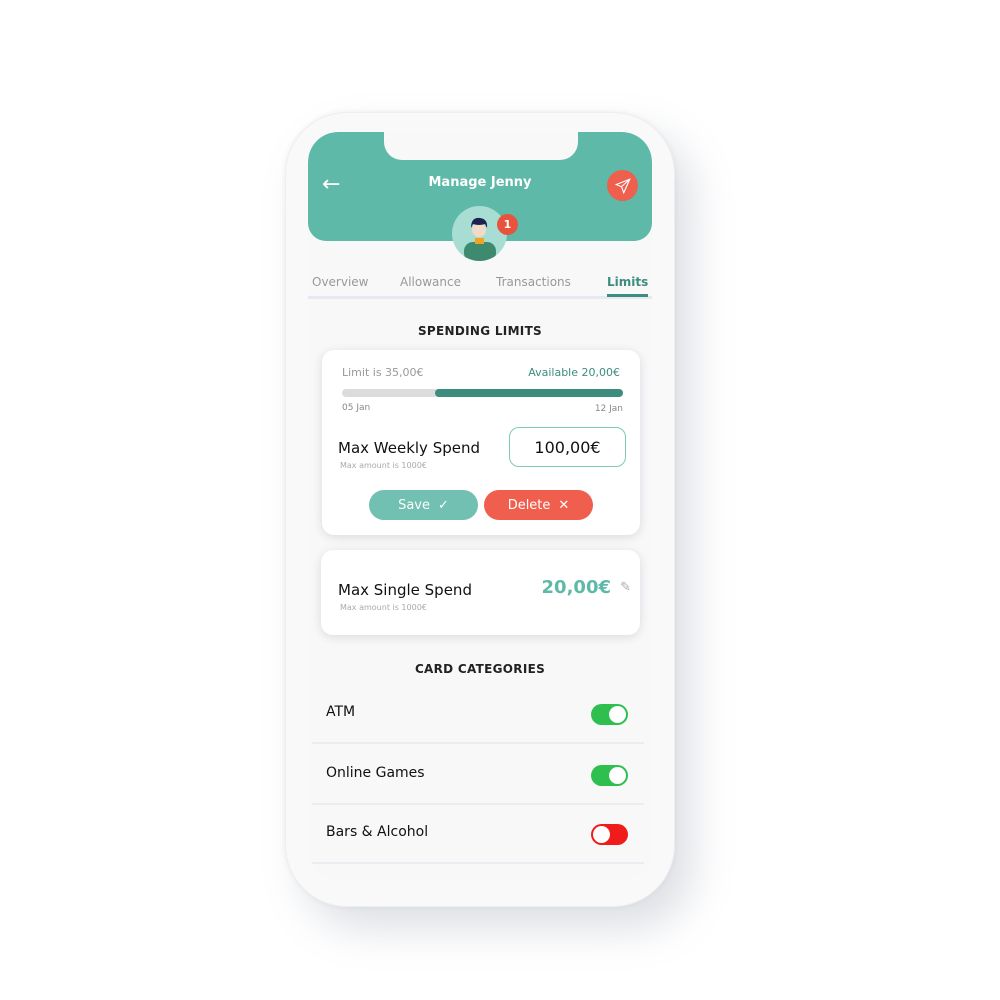 The image size is (1000, 1000). I want to click on notification-badge: 1, so click(507, 224).